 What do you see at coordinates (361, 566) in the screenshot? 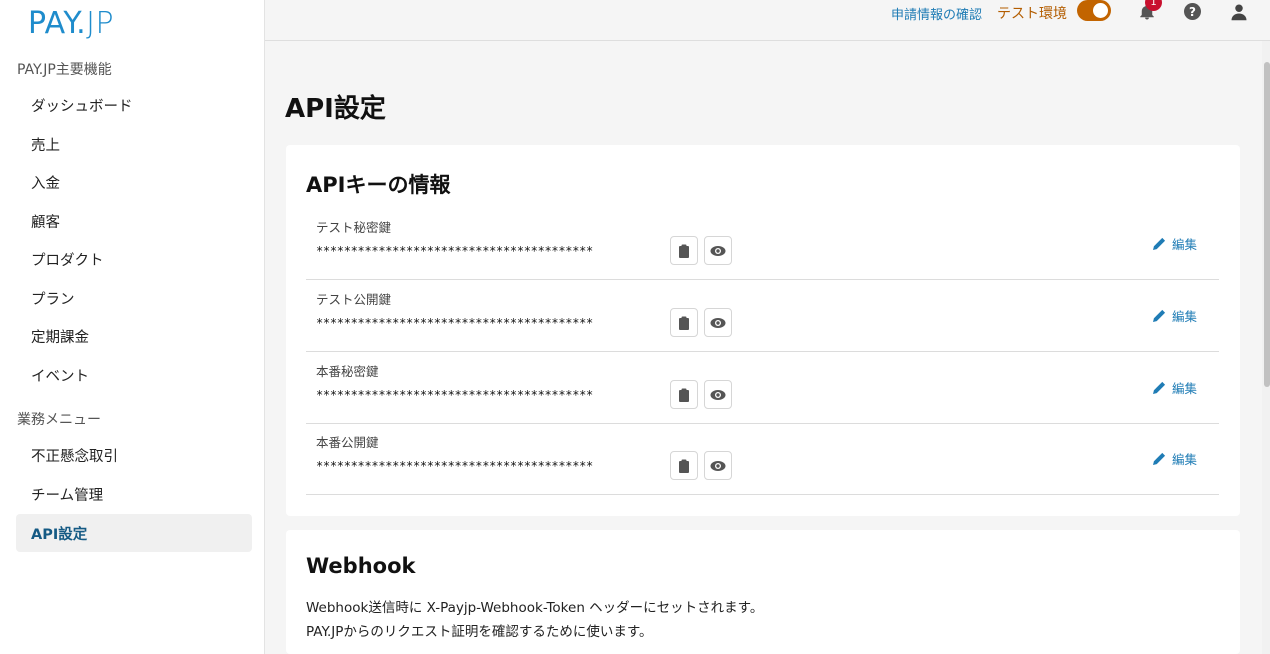
I see `webhook-title: Webhook` at bounding box center [361, 566].